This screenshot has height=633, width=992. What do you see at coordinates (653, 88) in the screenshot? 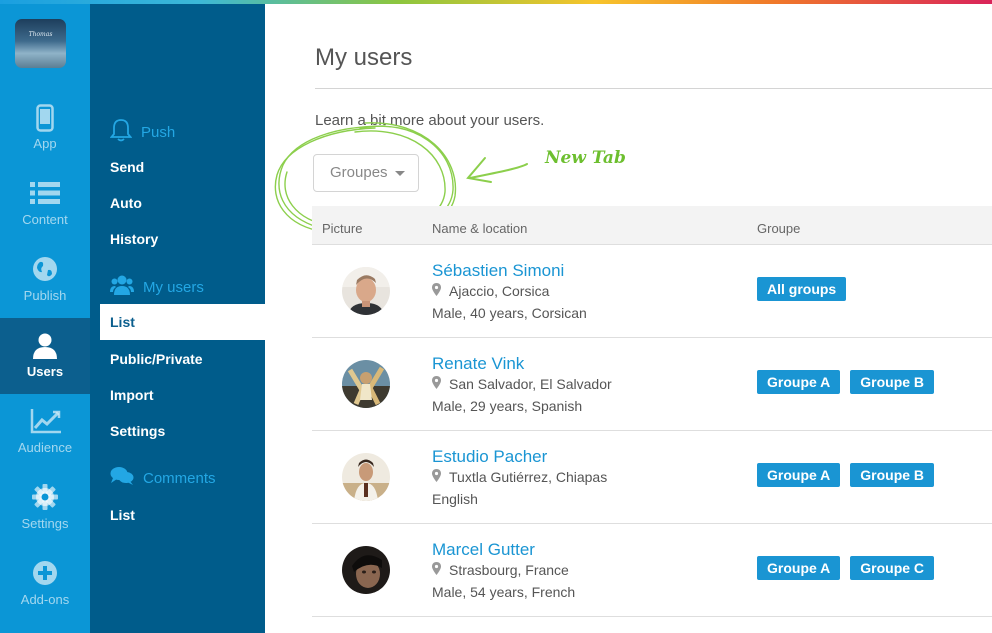
I see `title-divider` at bounding box center [653, 88].